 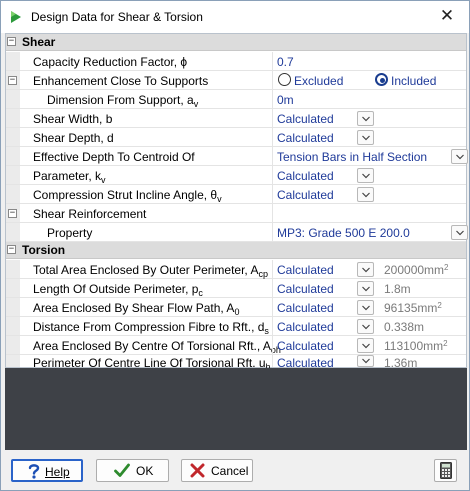 What do you see at coordinates (118, 290) in the screenshot?
I see `row-label: Length Of Outside Perimeter, pc` at bounding box center [118, 290].